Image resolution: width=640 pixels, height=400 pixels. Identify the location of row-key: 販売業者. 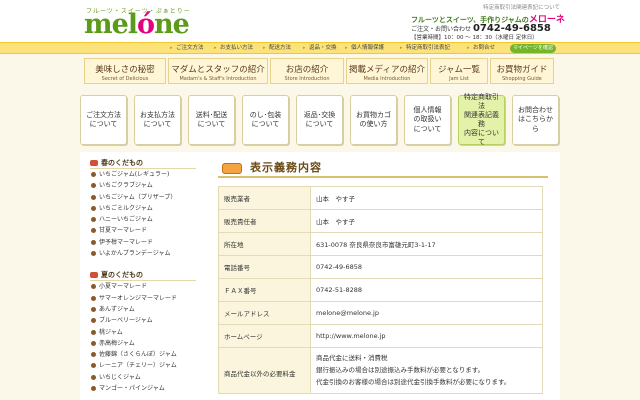
(264, 198).